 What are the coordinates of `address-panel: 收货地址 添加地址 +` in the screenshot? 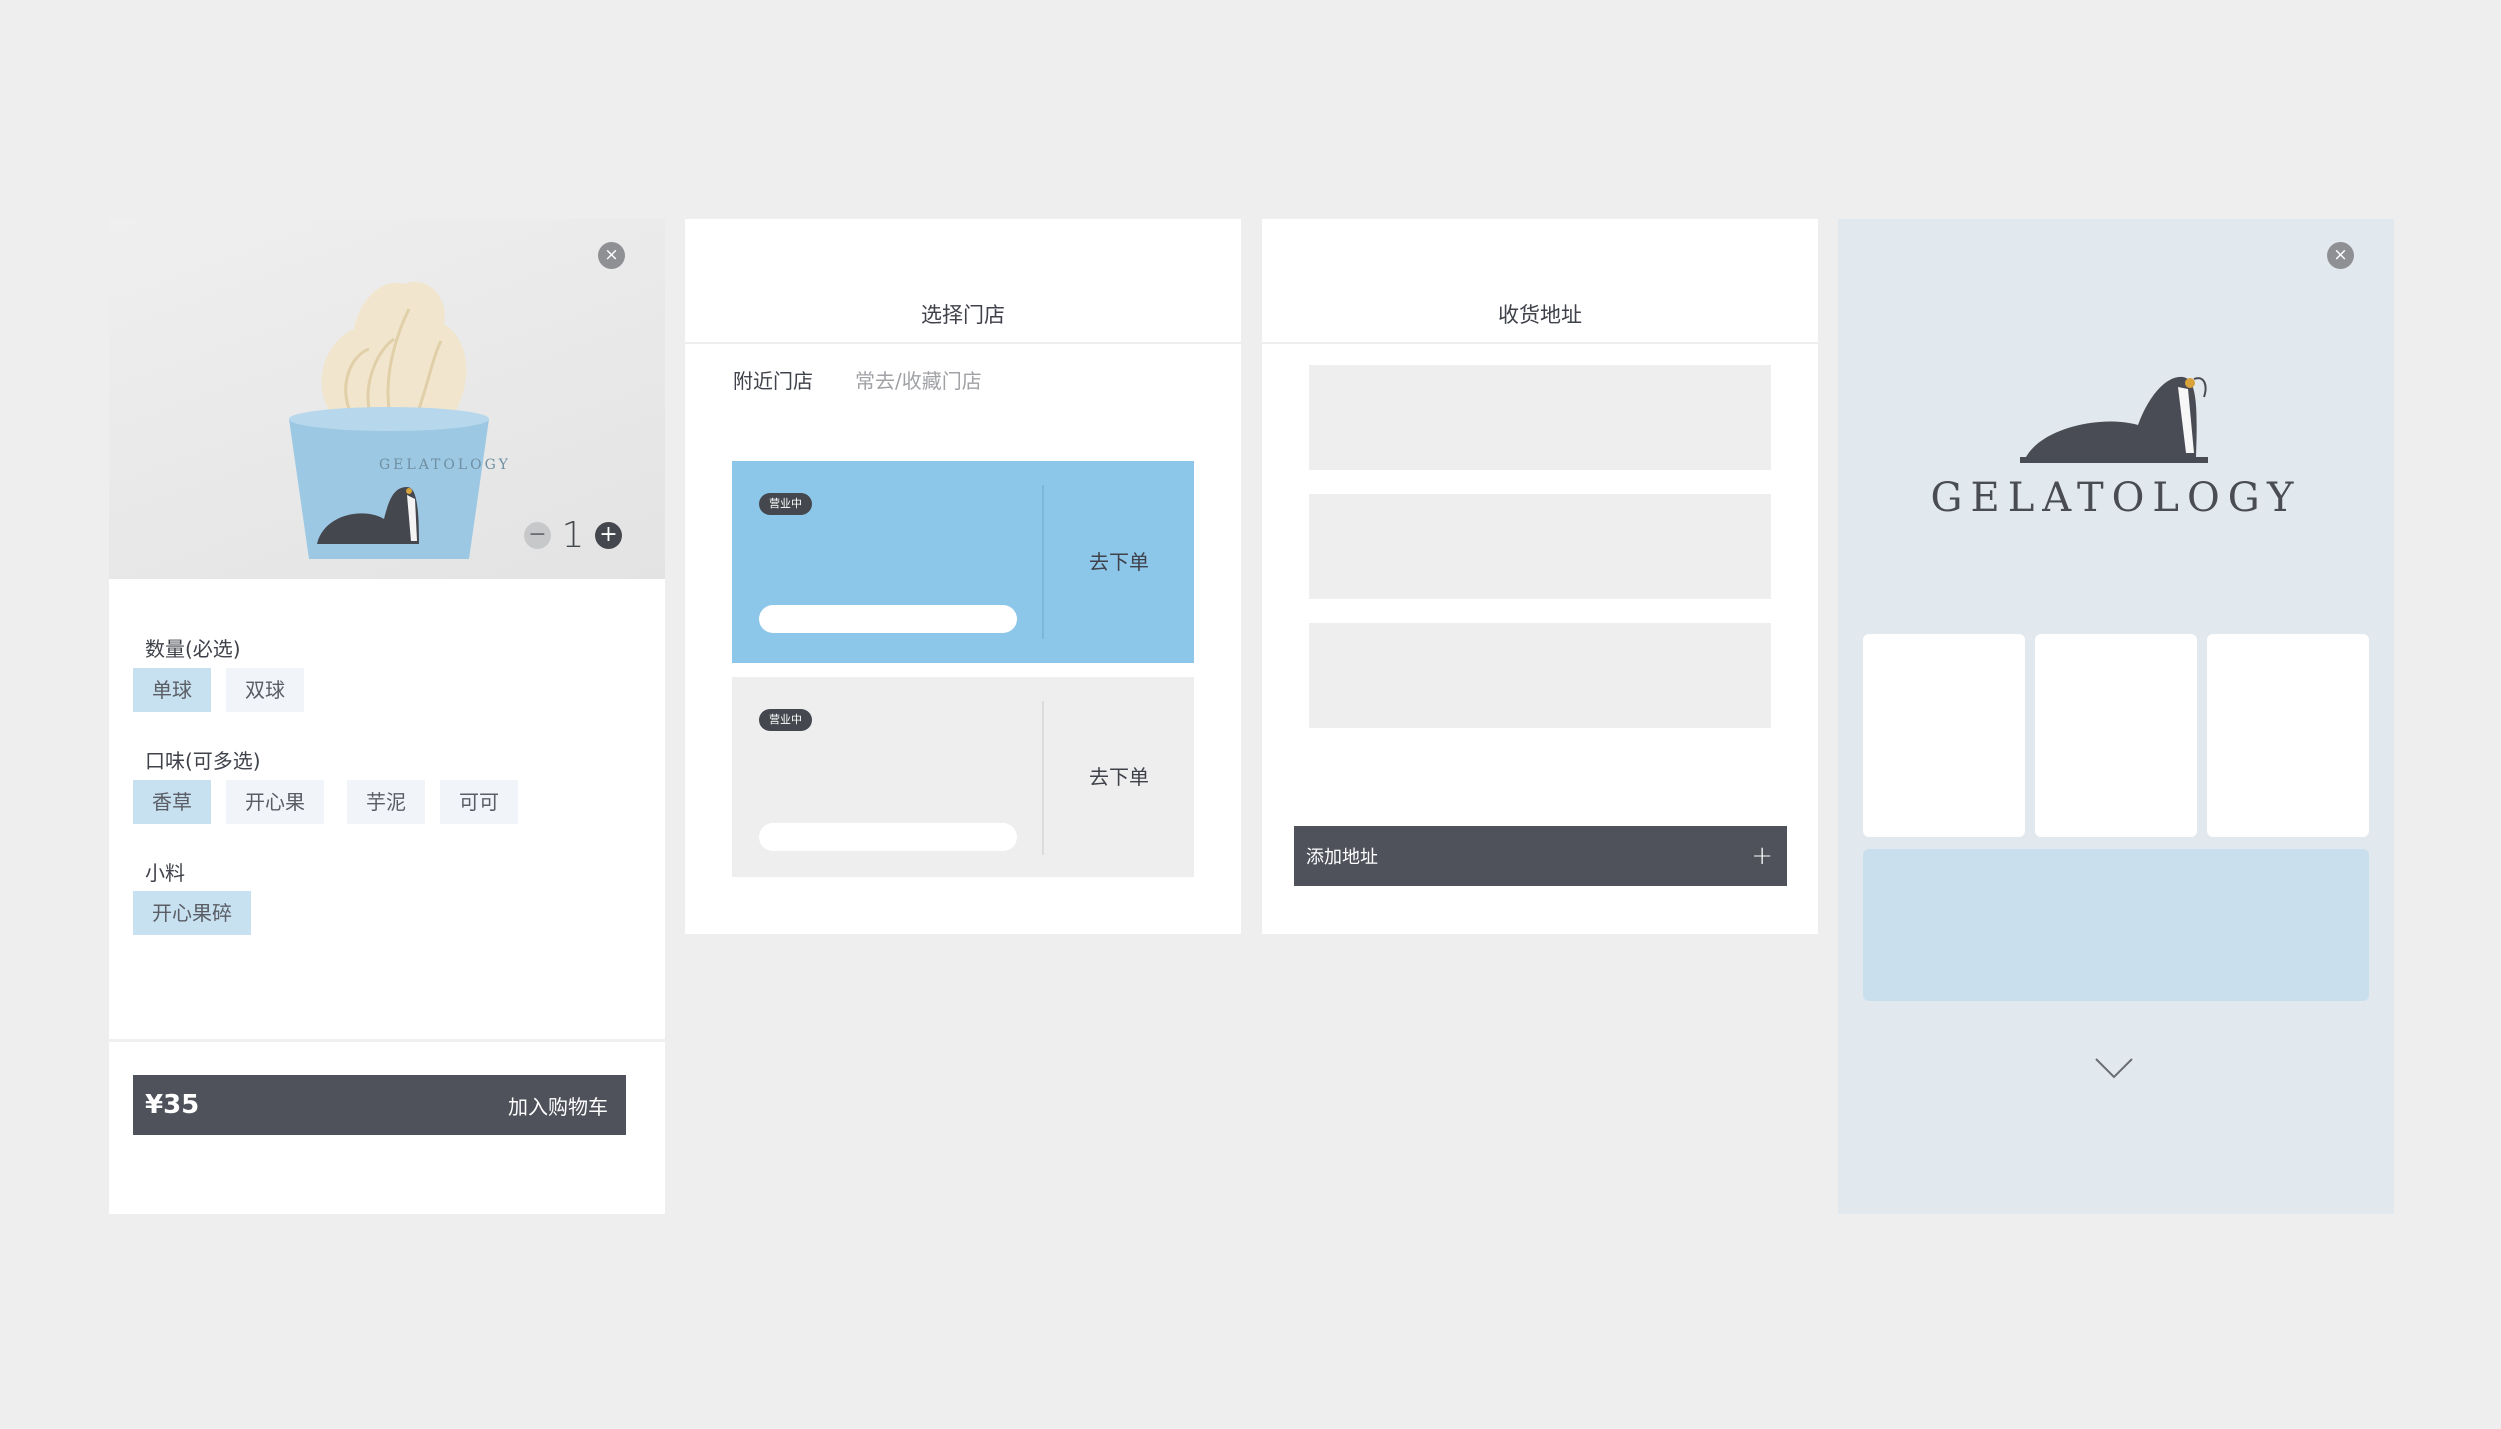 It's located at (1540, 576).